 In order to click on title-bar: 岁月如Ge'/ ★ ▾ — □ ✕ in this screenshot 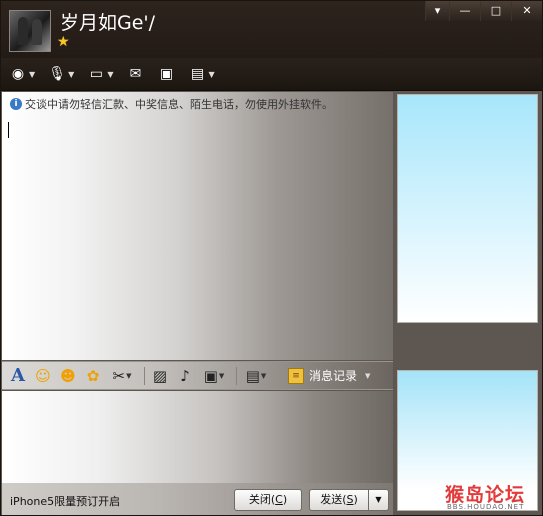, I will do `click(271, 29)`.